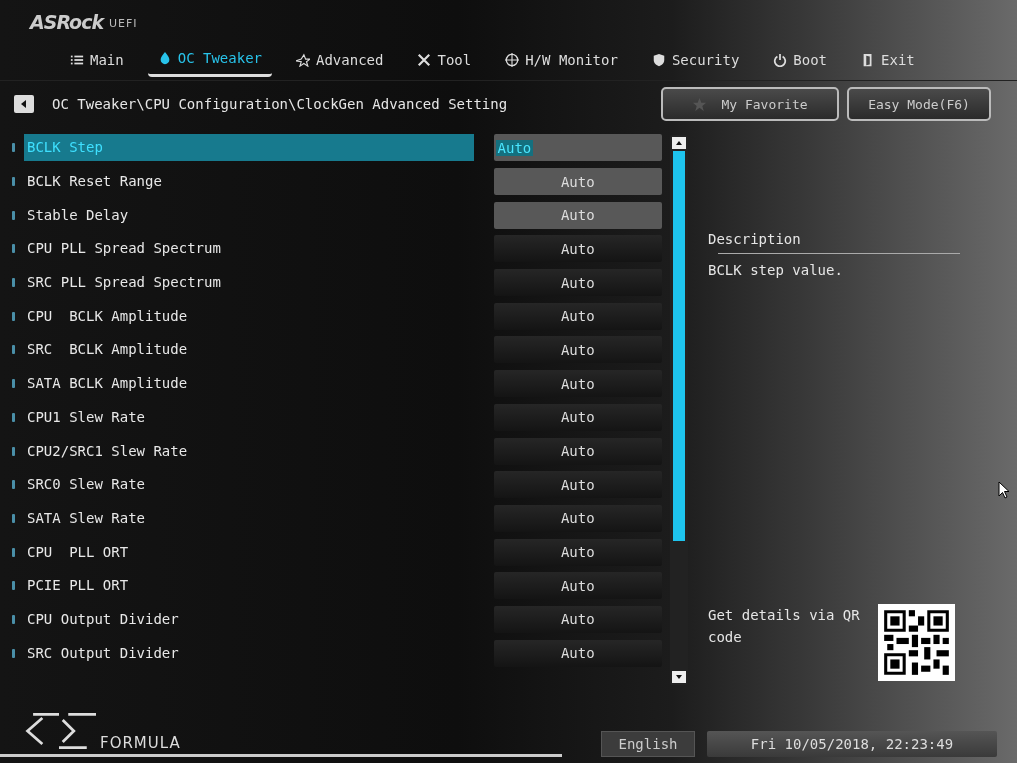 The image size is (1017, 763). What do you see at coordinates (444, 61) in the screenshot?
I see `nav-tab: Tool` at bounding box center [444, 61].